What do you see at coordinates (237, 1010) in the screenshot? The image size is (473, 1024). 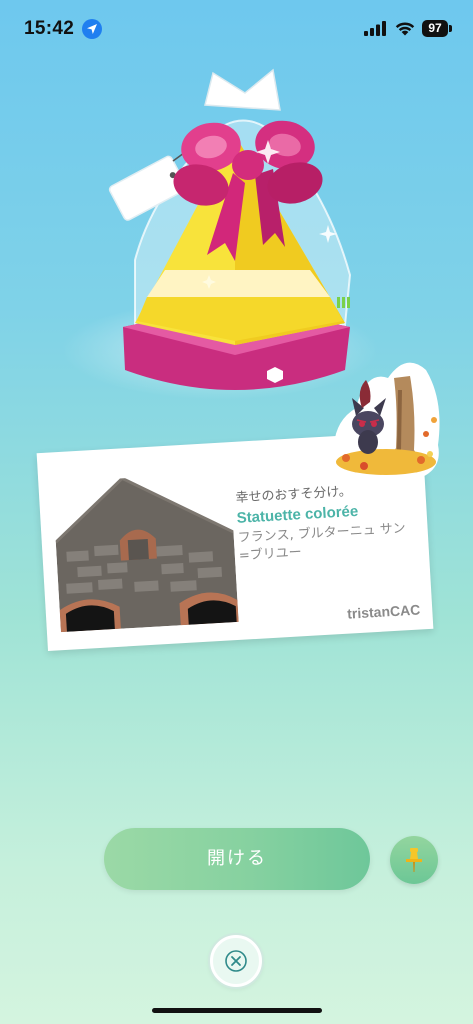 I see `home-indicator` at bounding box center [237, 1010].